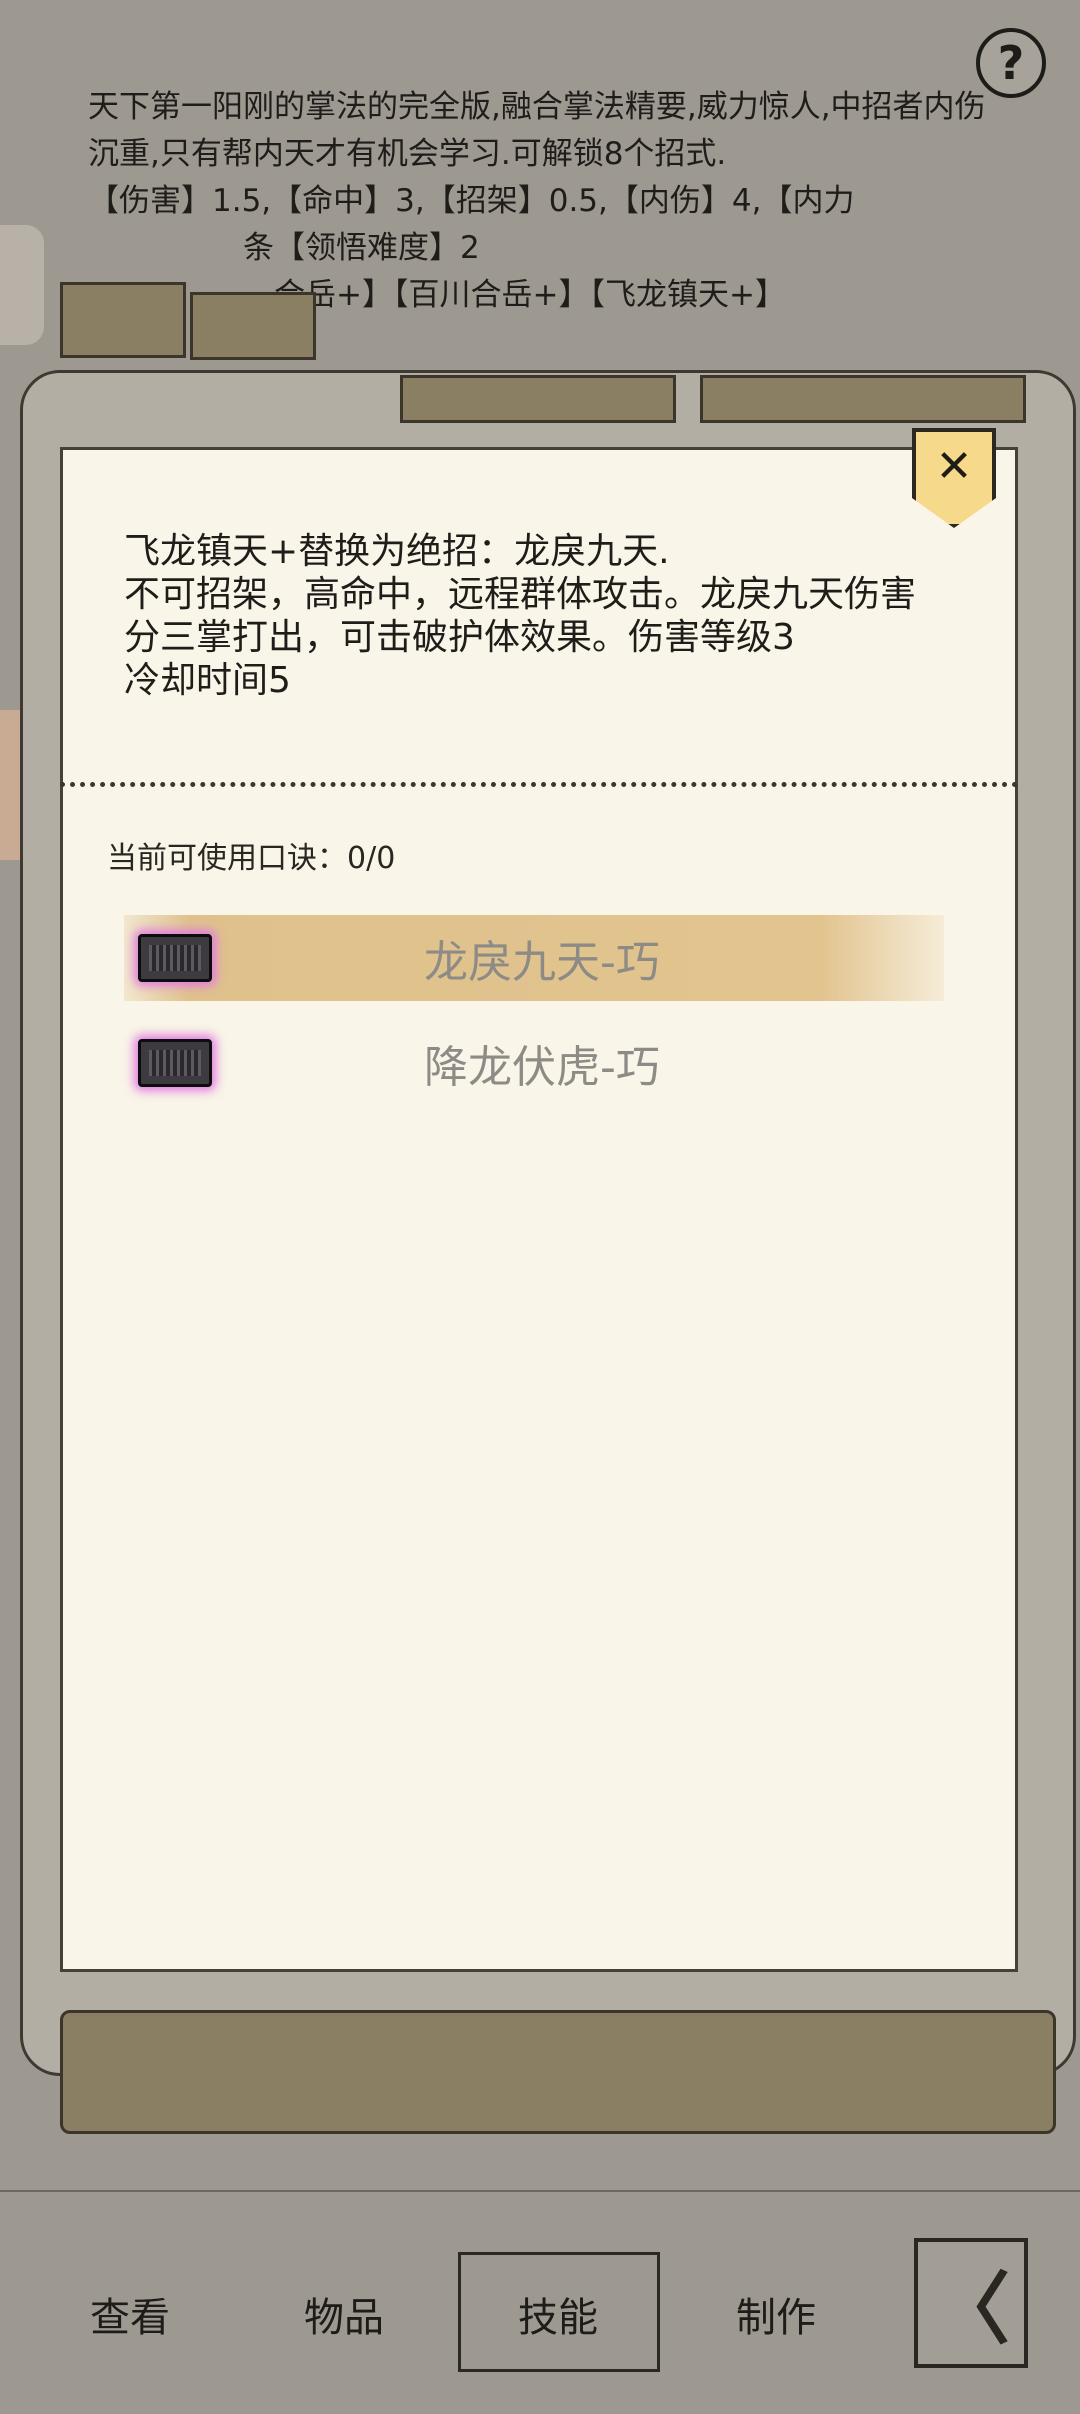  I want to click on close-icon: ✕, so click(954, 466).